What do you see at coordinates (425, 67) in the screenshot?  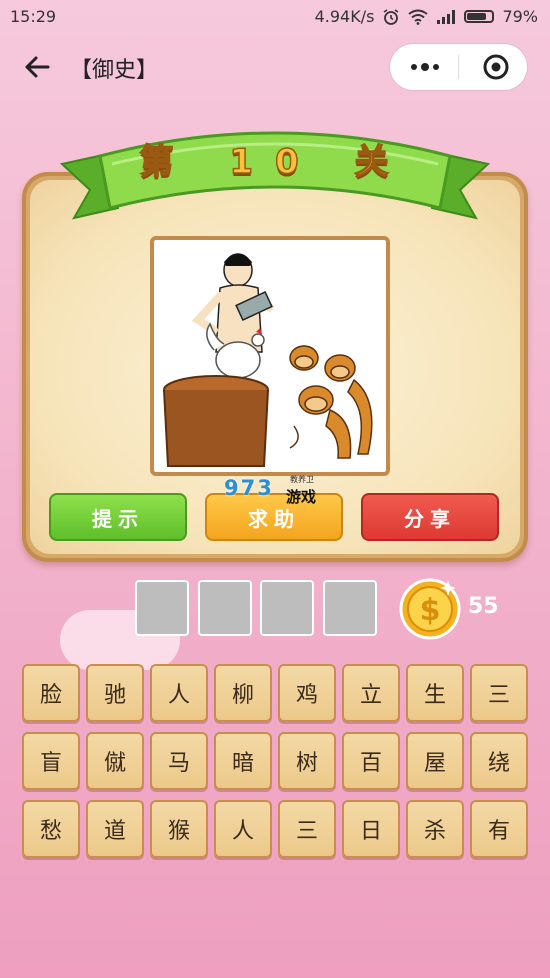 I see `more-dots-icon` at bounding box center [425, 67].